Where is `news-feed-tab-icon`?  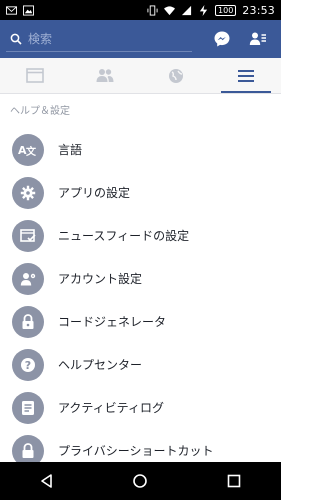 news-feed-tab-icon is located at coordinates (35, 75).